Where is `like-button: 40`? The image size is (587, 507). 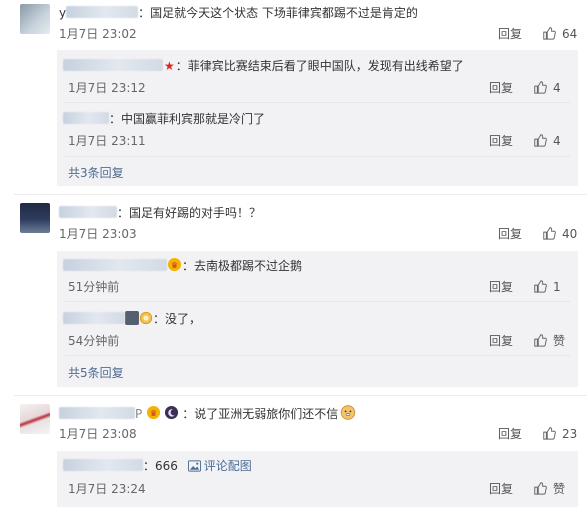 like-button: 40 is located at coordinates (559, 234).